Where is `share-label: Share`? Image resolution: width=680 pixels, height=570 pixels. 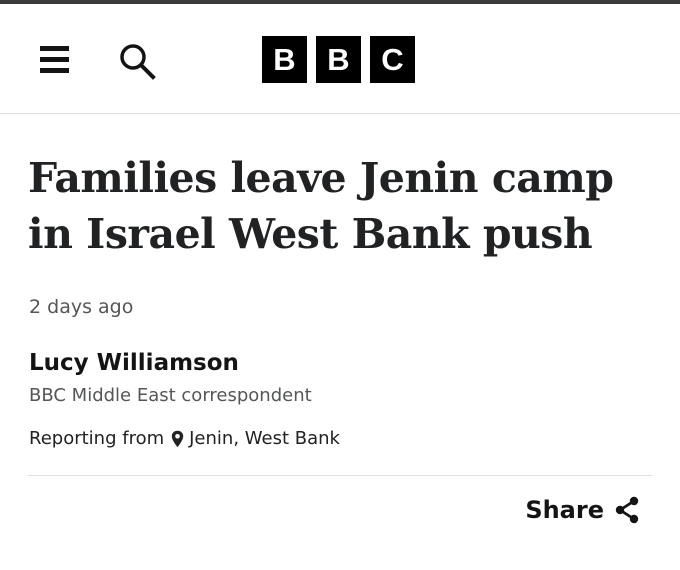 share-label: Share is located at coordinates (564, 510).